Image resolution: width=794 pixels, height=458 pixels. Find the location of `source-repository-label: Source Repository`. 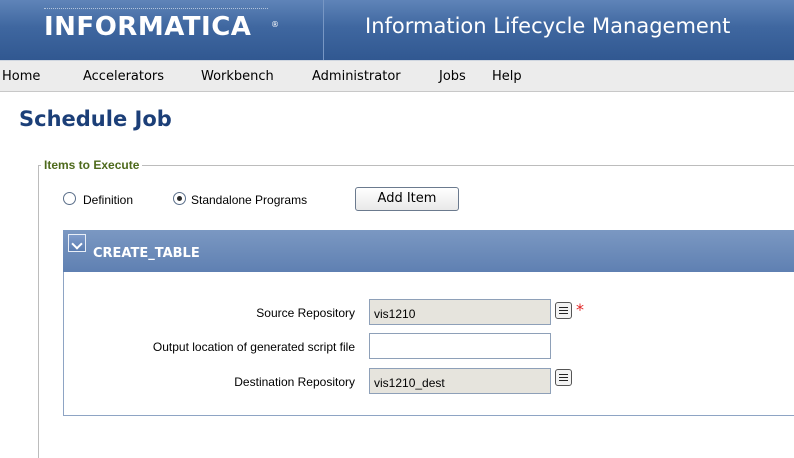

source-repository-label: Source Repository is located at coordinates (305, 313).